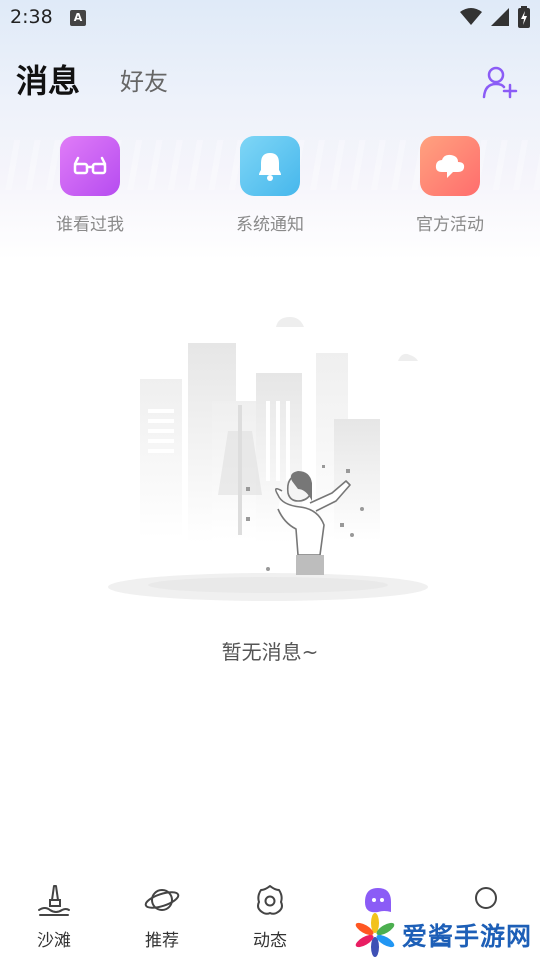 This screenshot has width=540, height=960. What do you see at coordinates (270, 900) in the screenshot?
I see `flower-icon` at bounding box center [270, 900].